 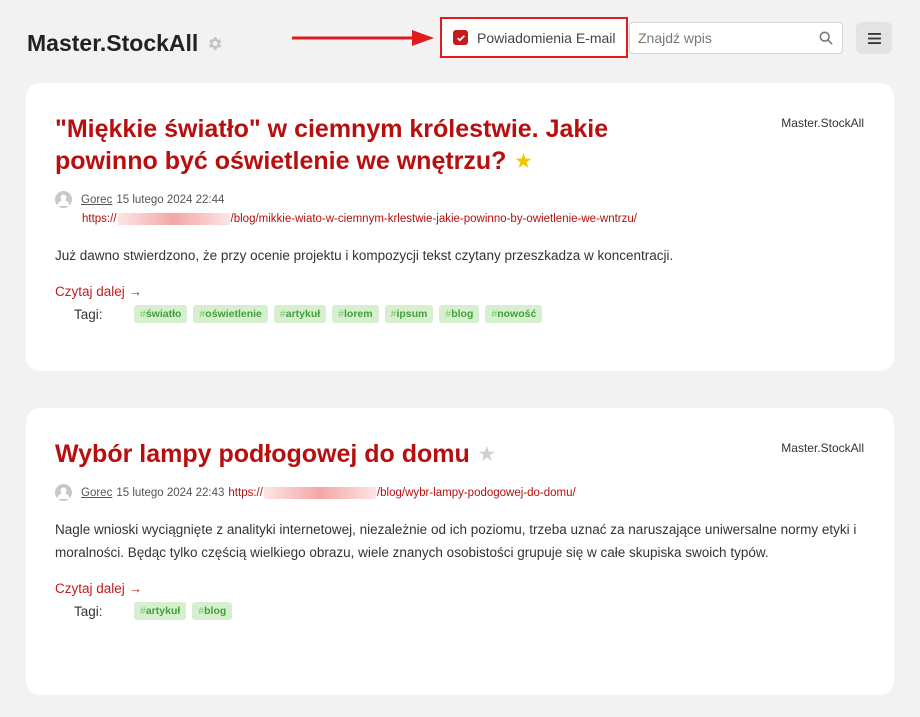 I want to click on site-header: Master.StockAll Powiadomienia E-mail, so click(x=460, y=40).